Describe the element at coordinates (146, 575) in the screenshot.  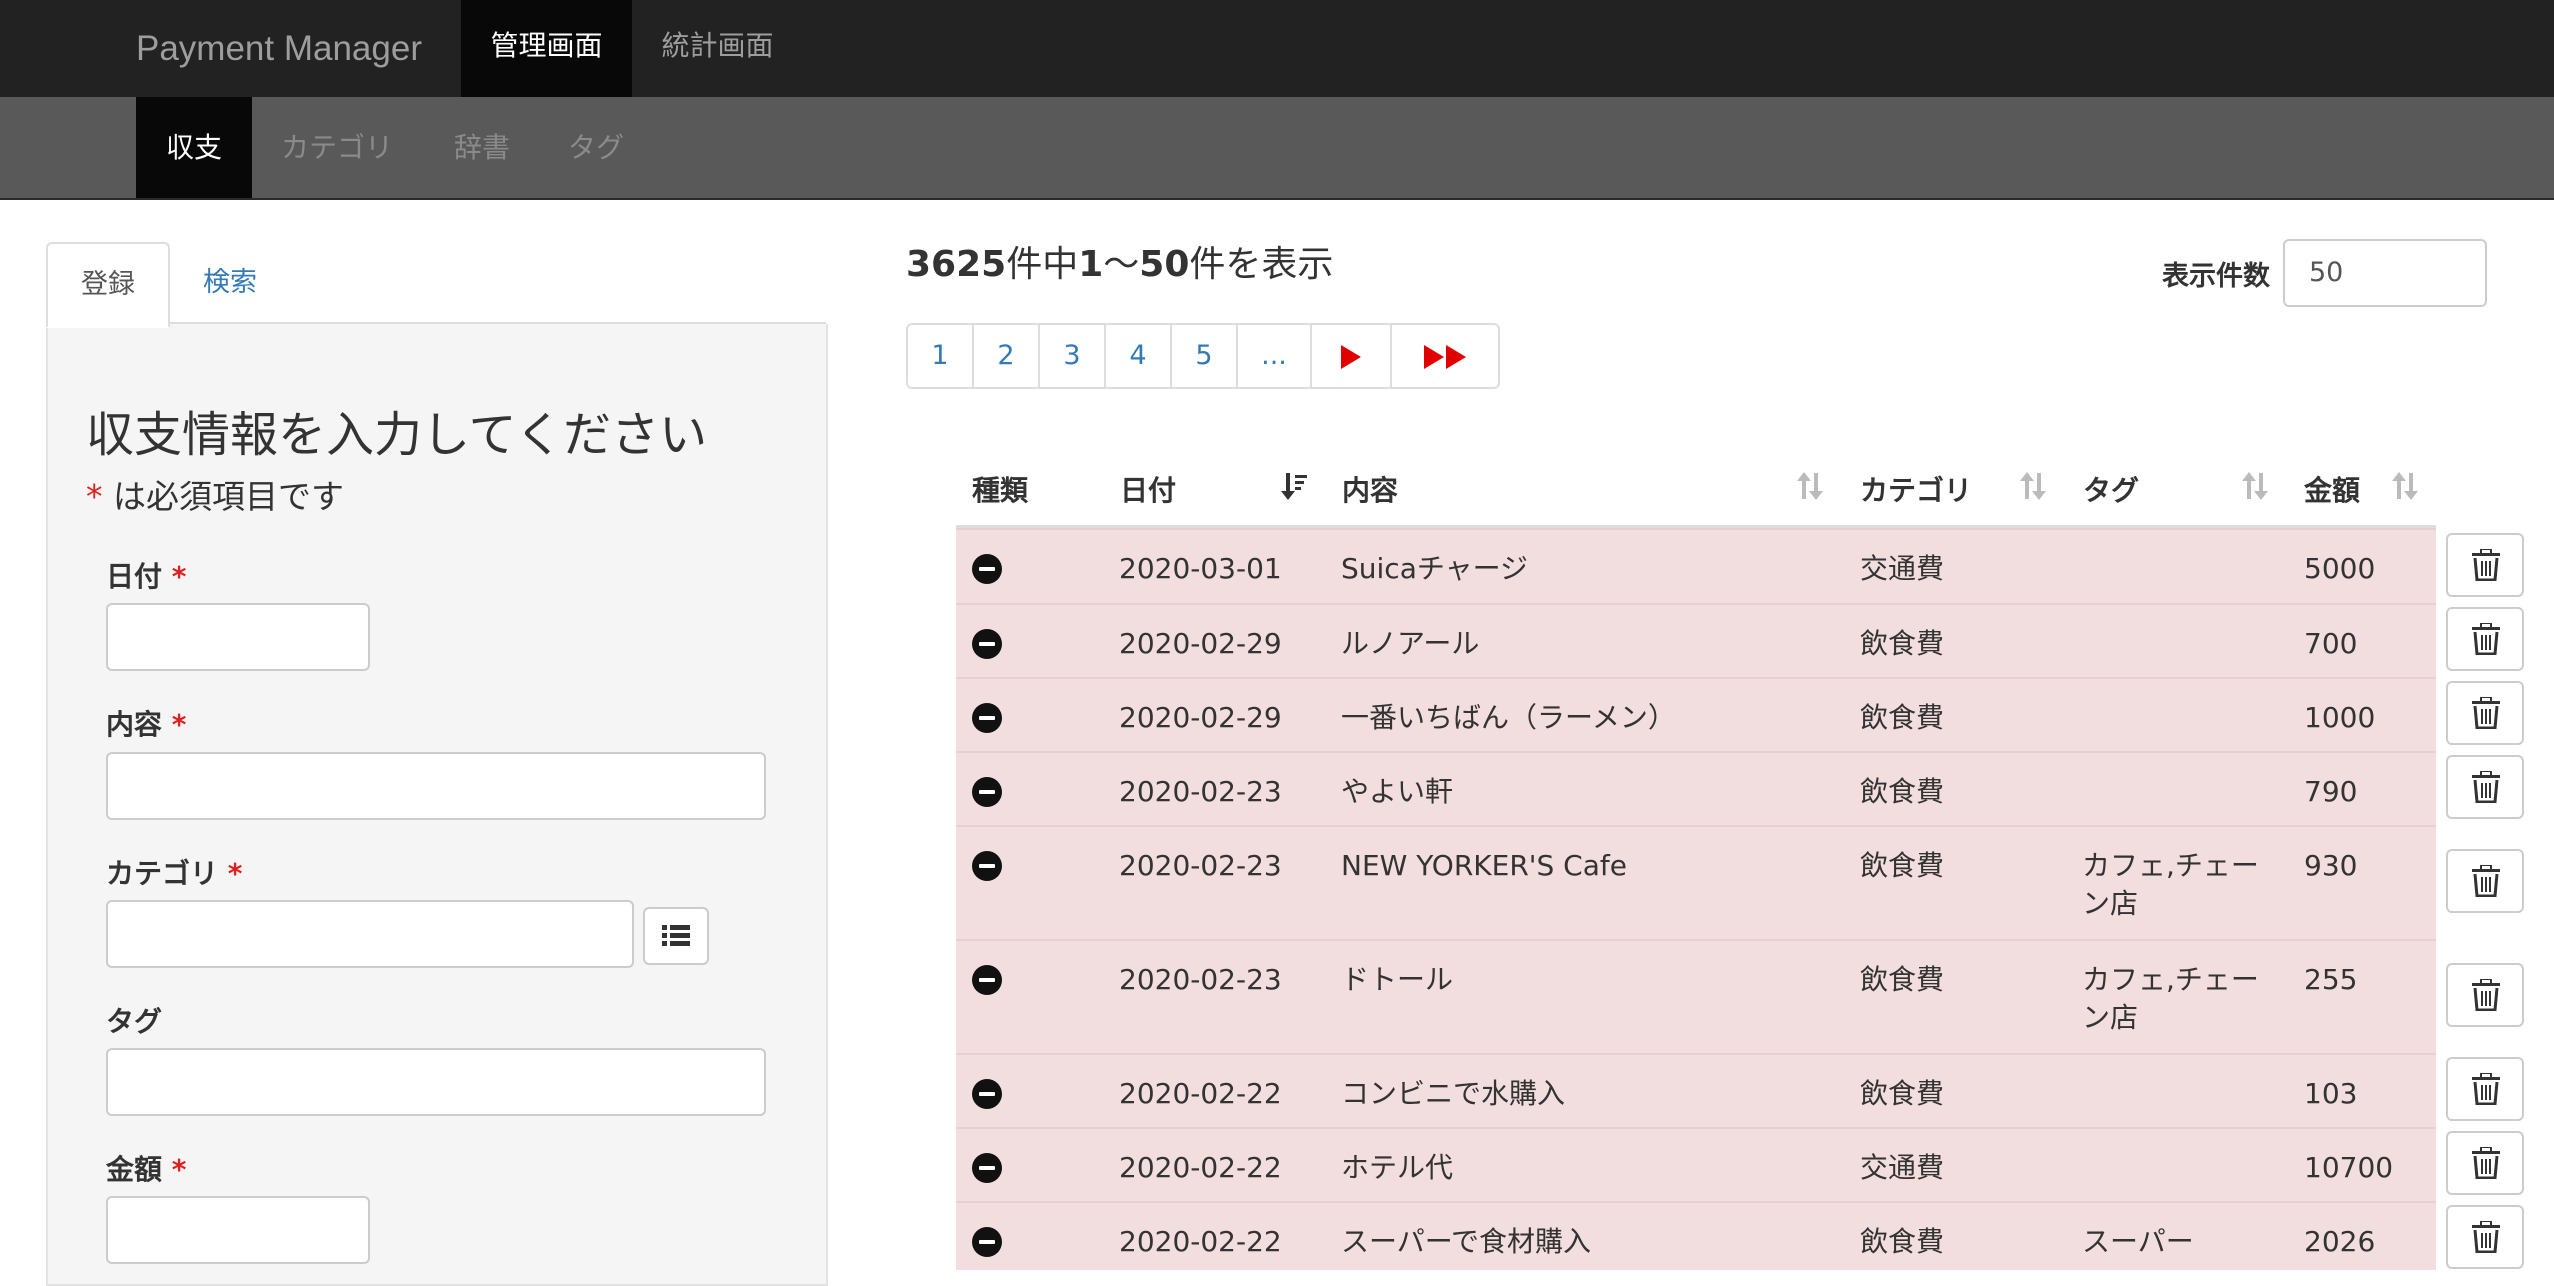
I see `date-label: 日付 *` at that location.